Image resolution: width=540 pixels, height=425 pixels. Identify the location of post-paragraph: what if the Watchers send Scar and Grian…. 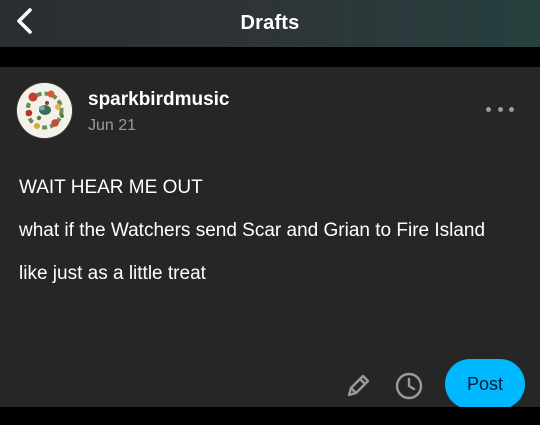
(252, 230).